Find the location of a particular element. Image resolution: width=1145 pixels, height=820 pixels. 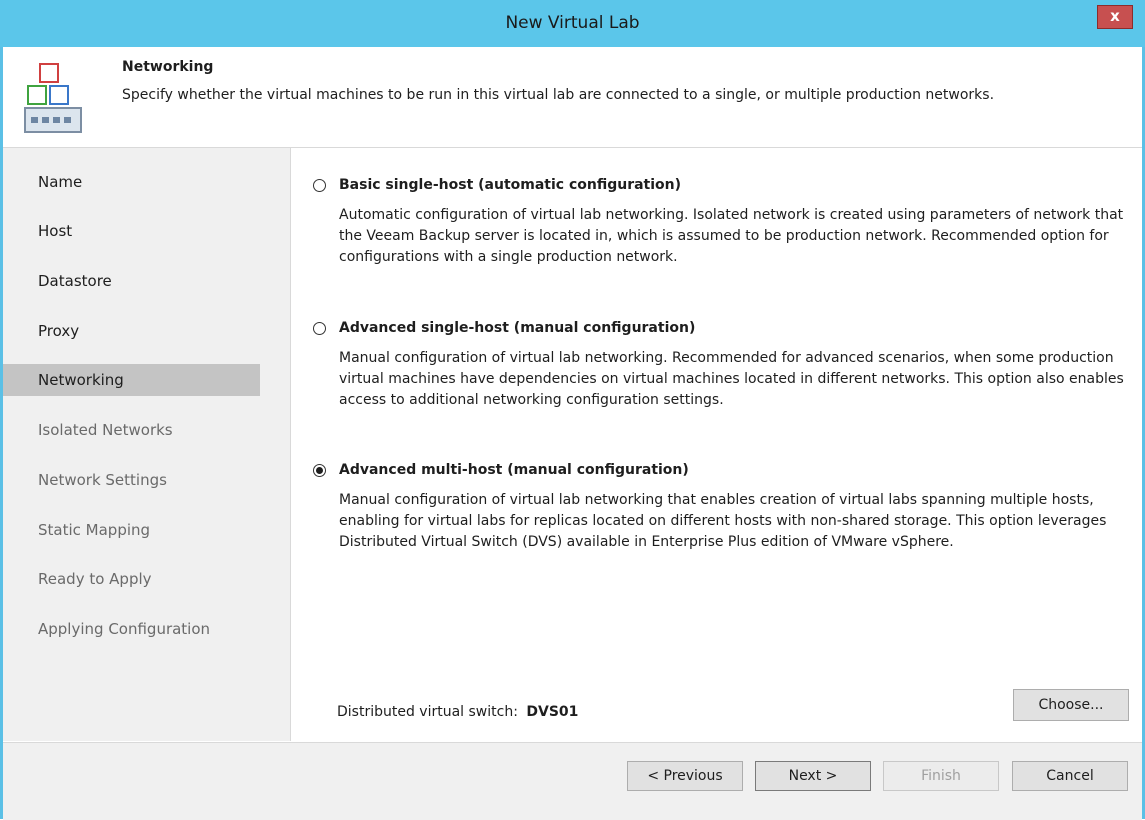

cancel-button: Cancel is located at coordinates (1070, 776).